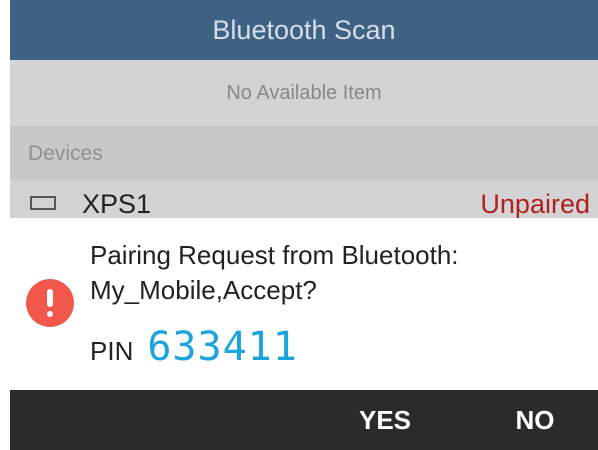 This screenshot has height=450, width=598. What do you see at coordinates (222, 347) in the screenshot?
I see `pin-value: 633411` at bounding box center [222, 347].